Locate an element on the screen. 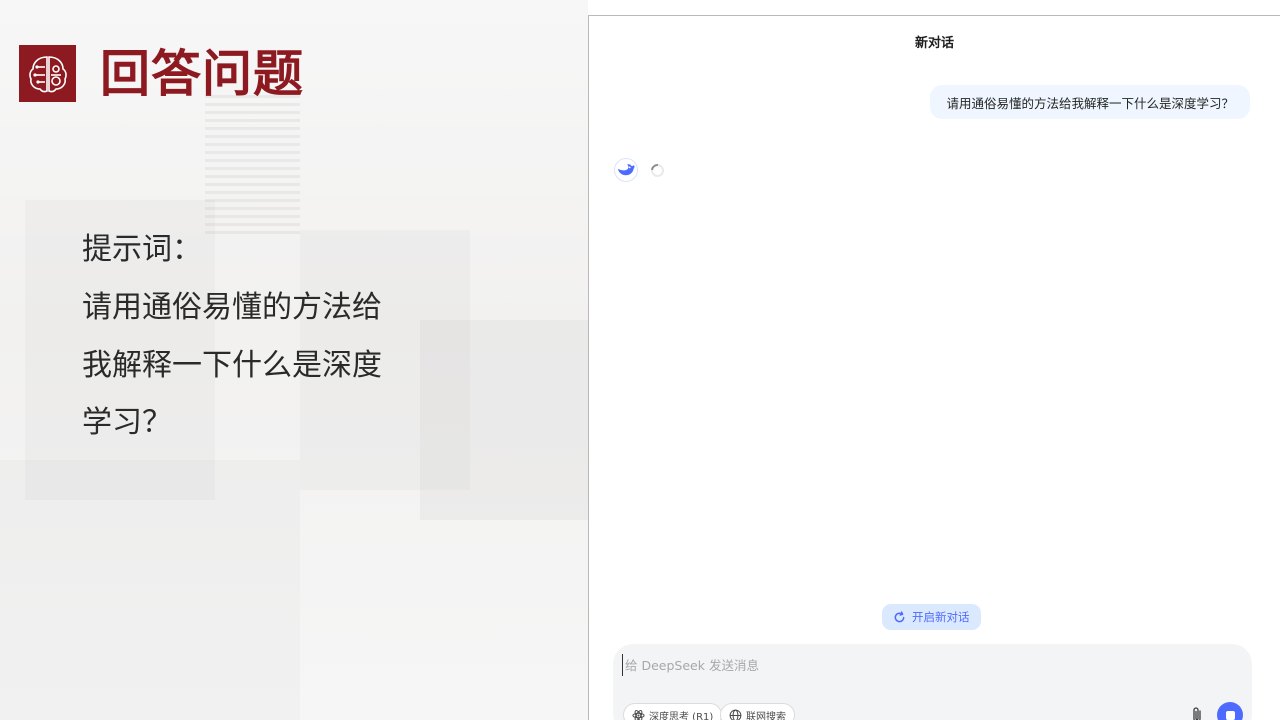 This screenshot has width=1280, height=720. new-chat-button: 开启新对话 is located at coordinates (931, 617).